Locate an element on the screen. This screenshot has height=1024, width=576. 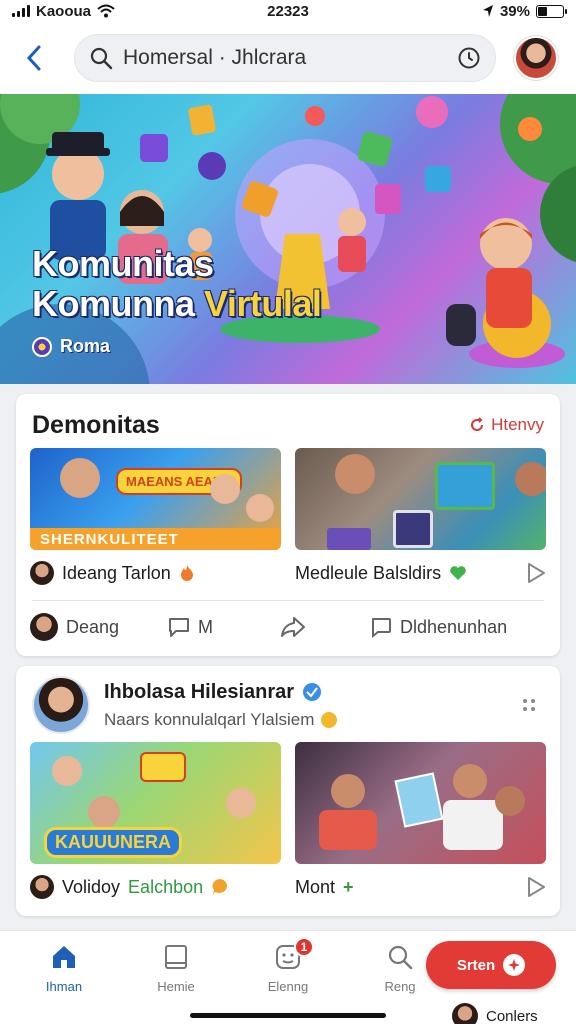
notification-badge: 1 is located at coordinates (304, 947).